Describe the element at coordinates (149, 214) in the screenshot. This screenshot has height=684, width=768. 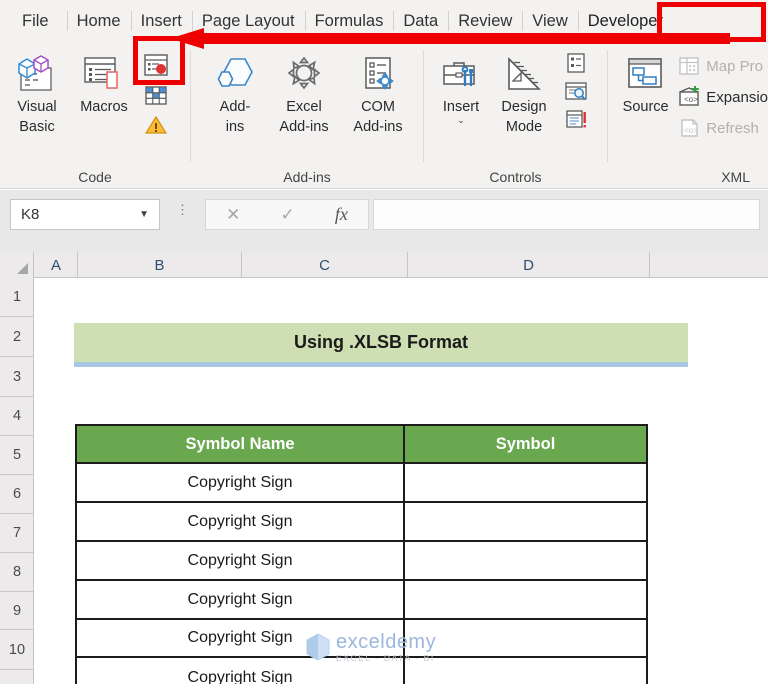
I see `chevron-down-icon: ▼` at that location.